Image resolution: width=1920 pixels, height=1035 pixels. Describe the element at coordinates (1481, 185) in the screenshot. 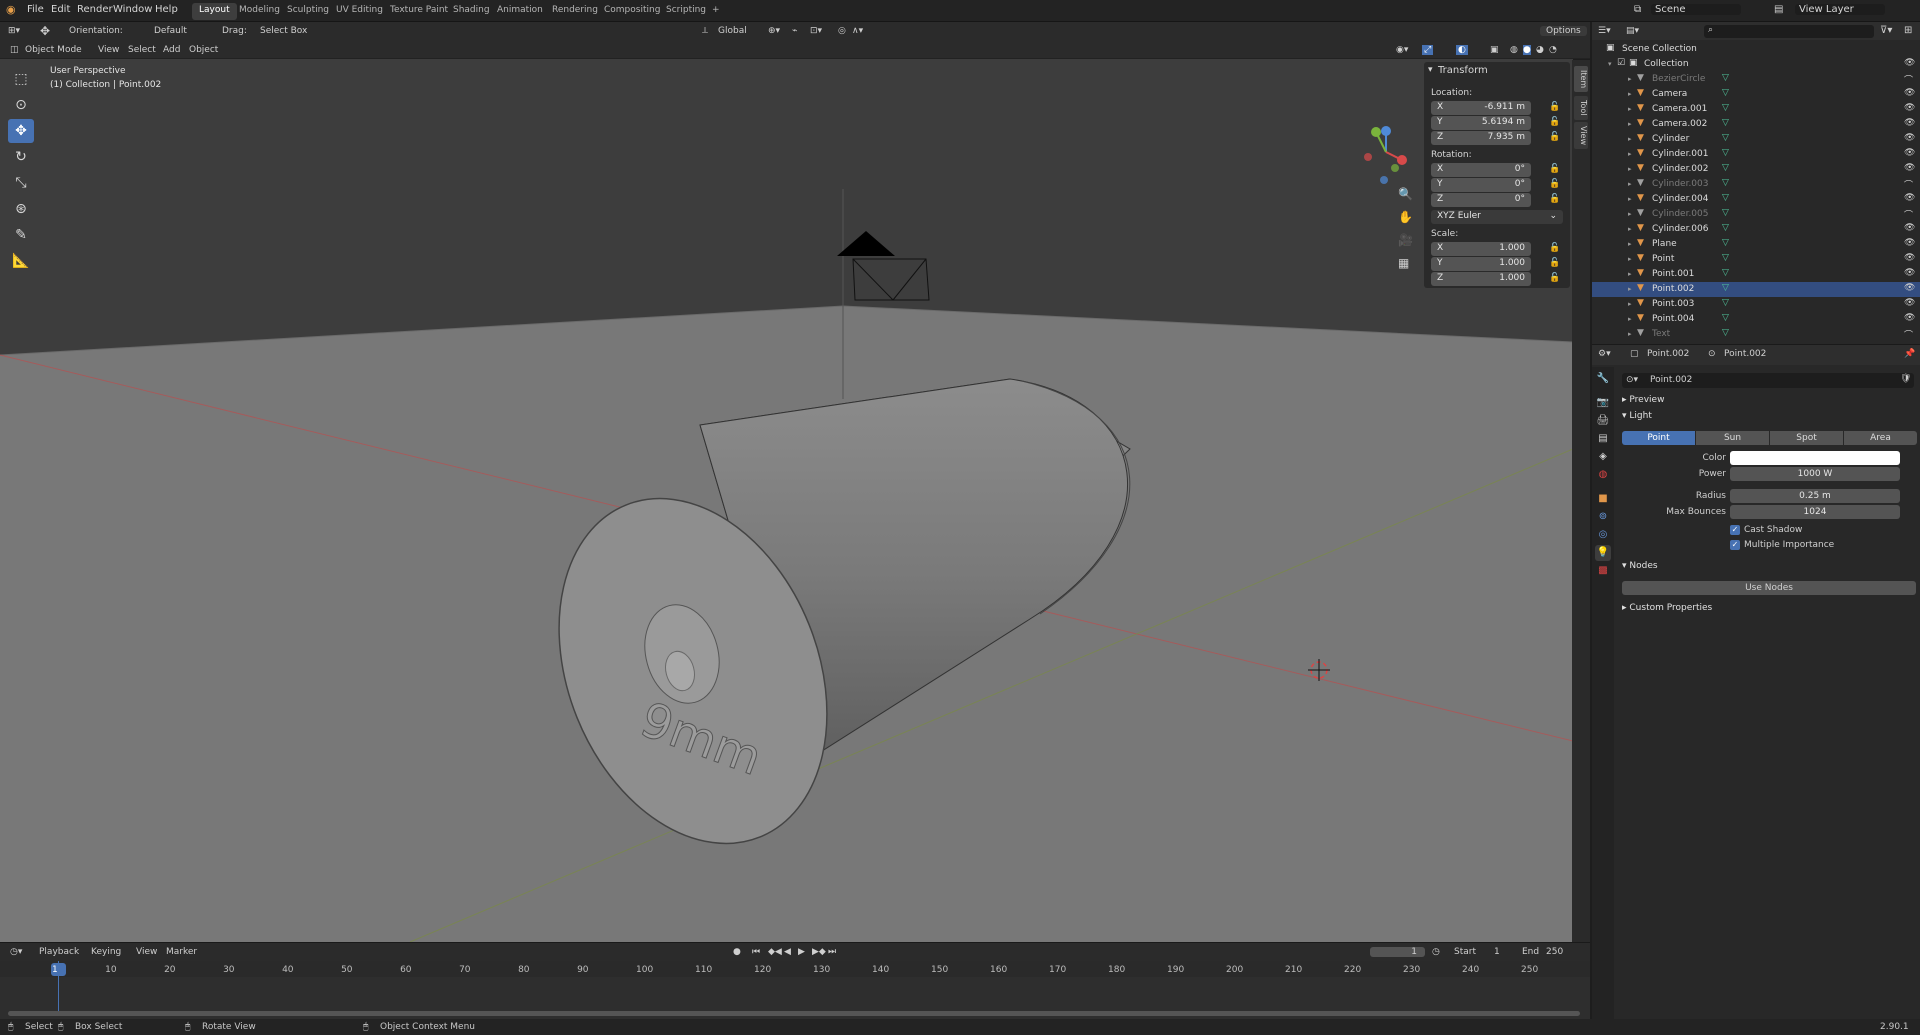

I see `rotation-y-field: Y 0°` at that location.